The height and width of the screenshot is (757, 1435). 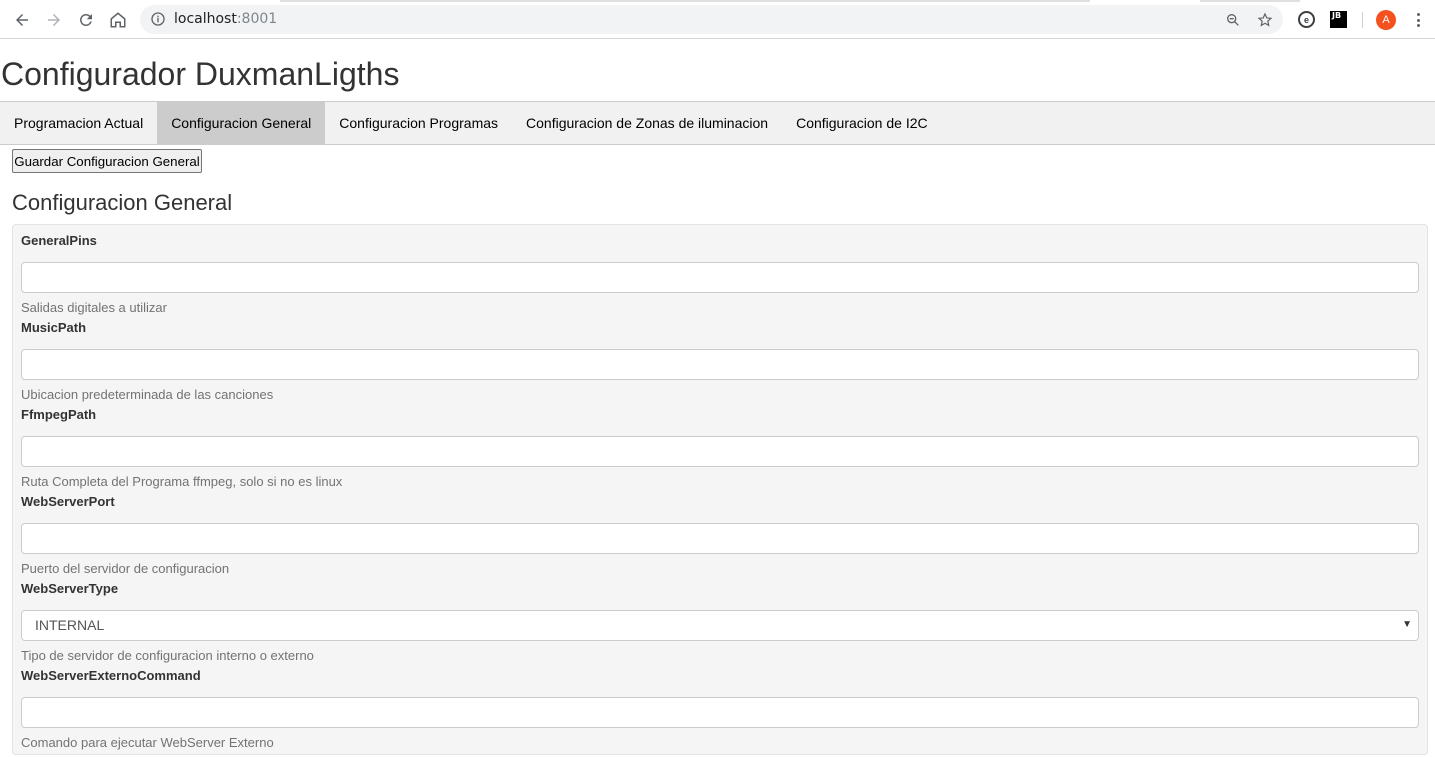 What do you see at coordinates (86, 20) in the screenshot?
I see `reload-icon` at bounding box center [86, 20].